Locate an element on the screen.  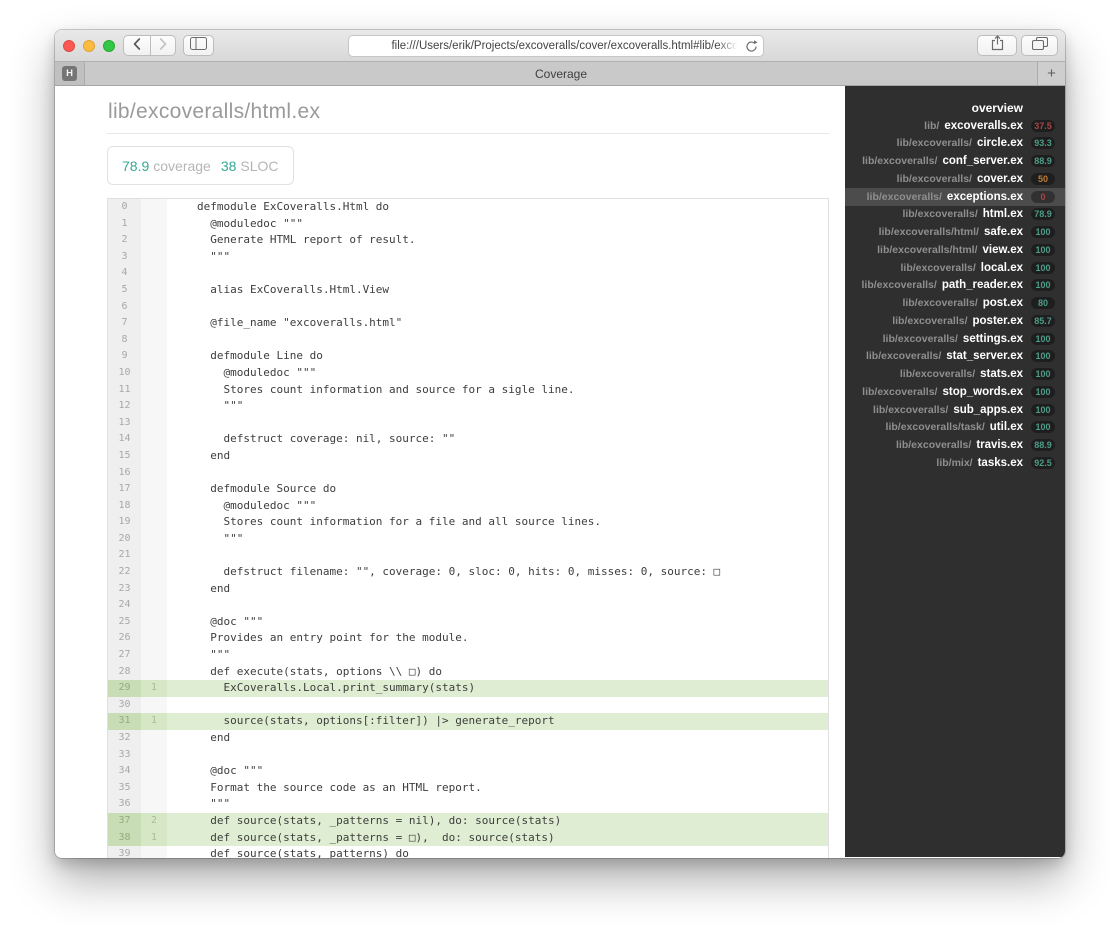
minimize-window-button is located at coordinates (89, 46).